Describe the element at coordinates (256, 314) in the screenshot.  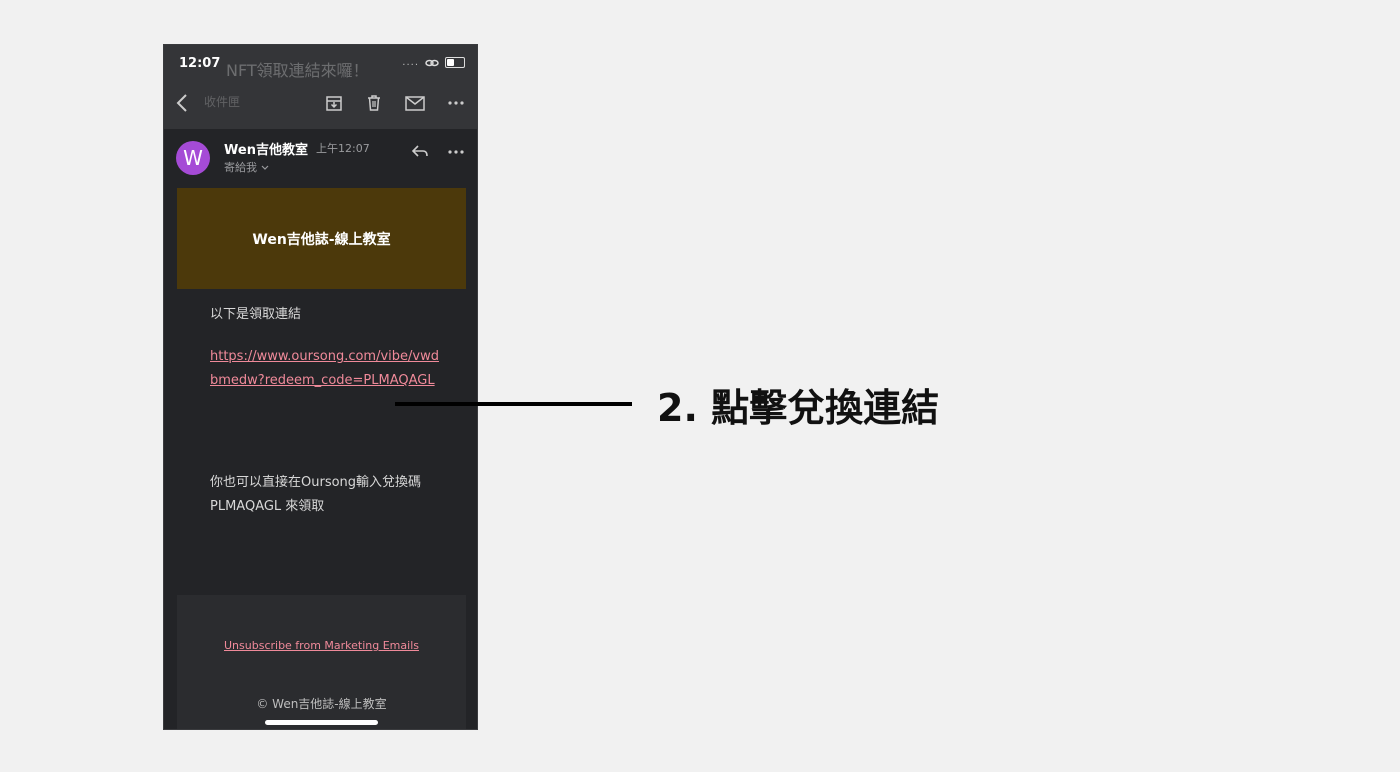
I see `email-intro: 以下是領取連結` at that location.